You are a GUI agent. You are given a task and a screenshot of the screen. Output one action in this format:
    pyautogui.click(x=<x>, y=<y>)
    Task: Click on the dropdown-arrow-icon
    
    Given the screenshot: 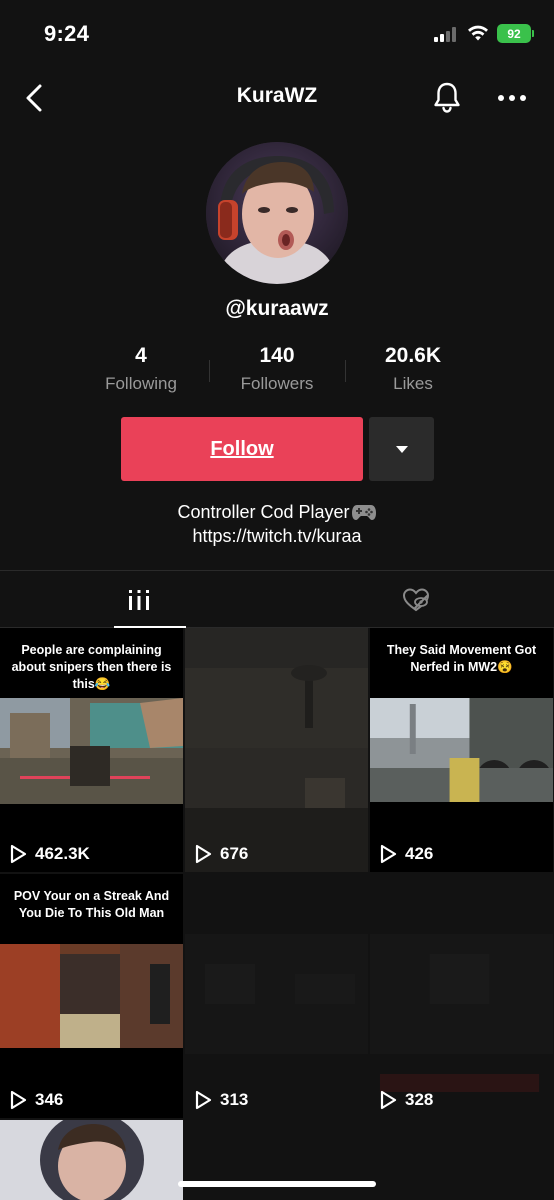 What is the action you would take?
    pyautogui.click(x=401, y=449)
    